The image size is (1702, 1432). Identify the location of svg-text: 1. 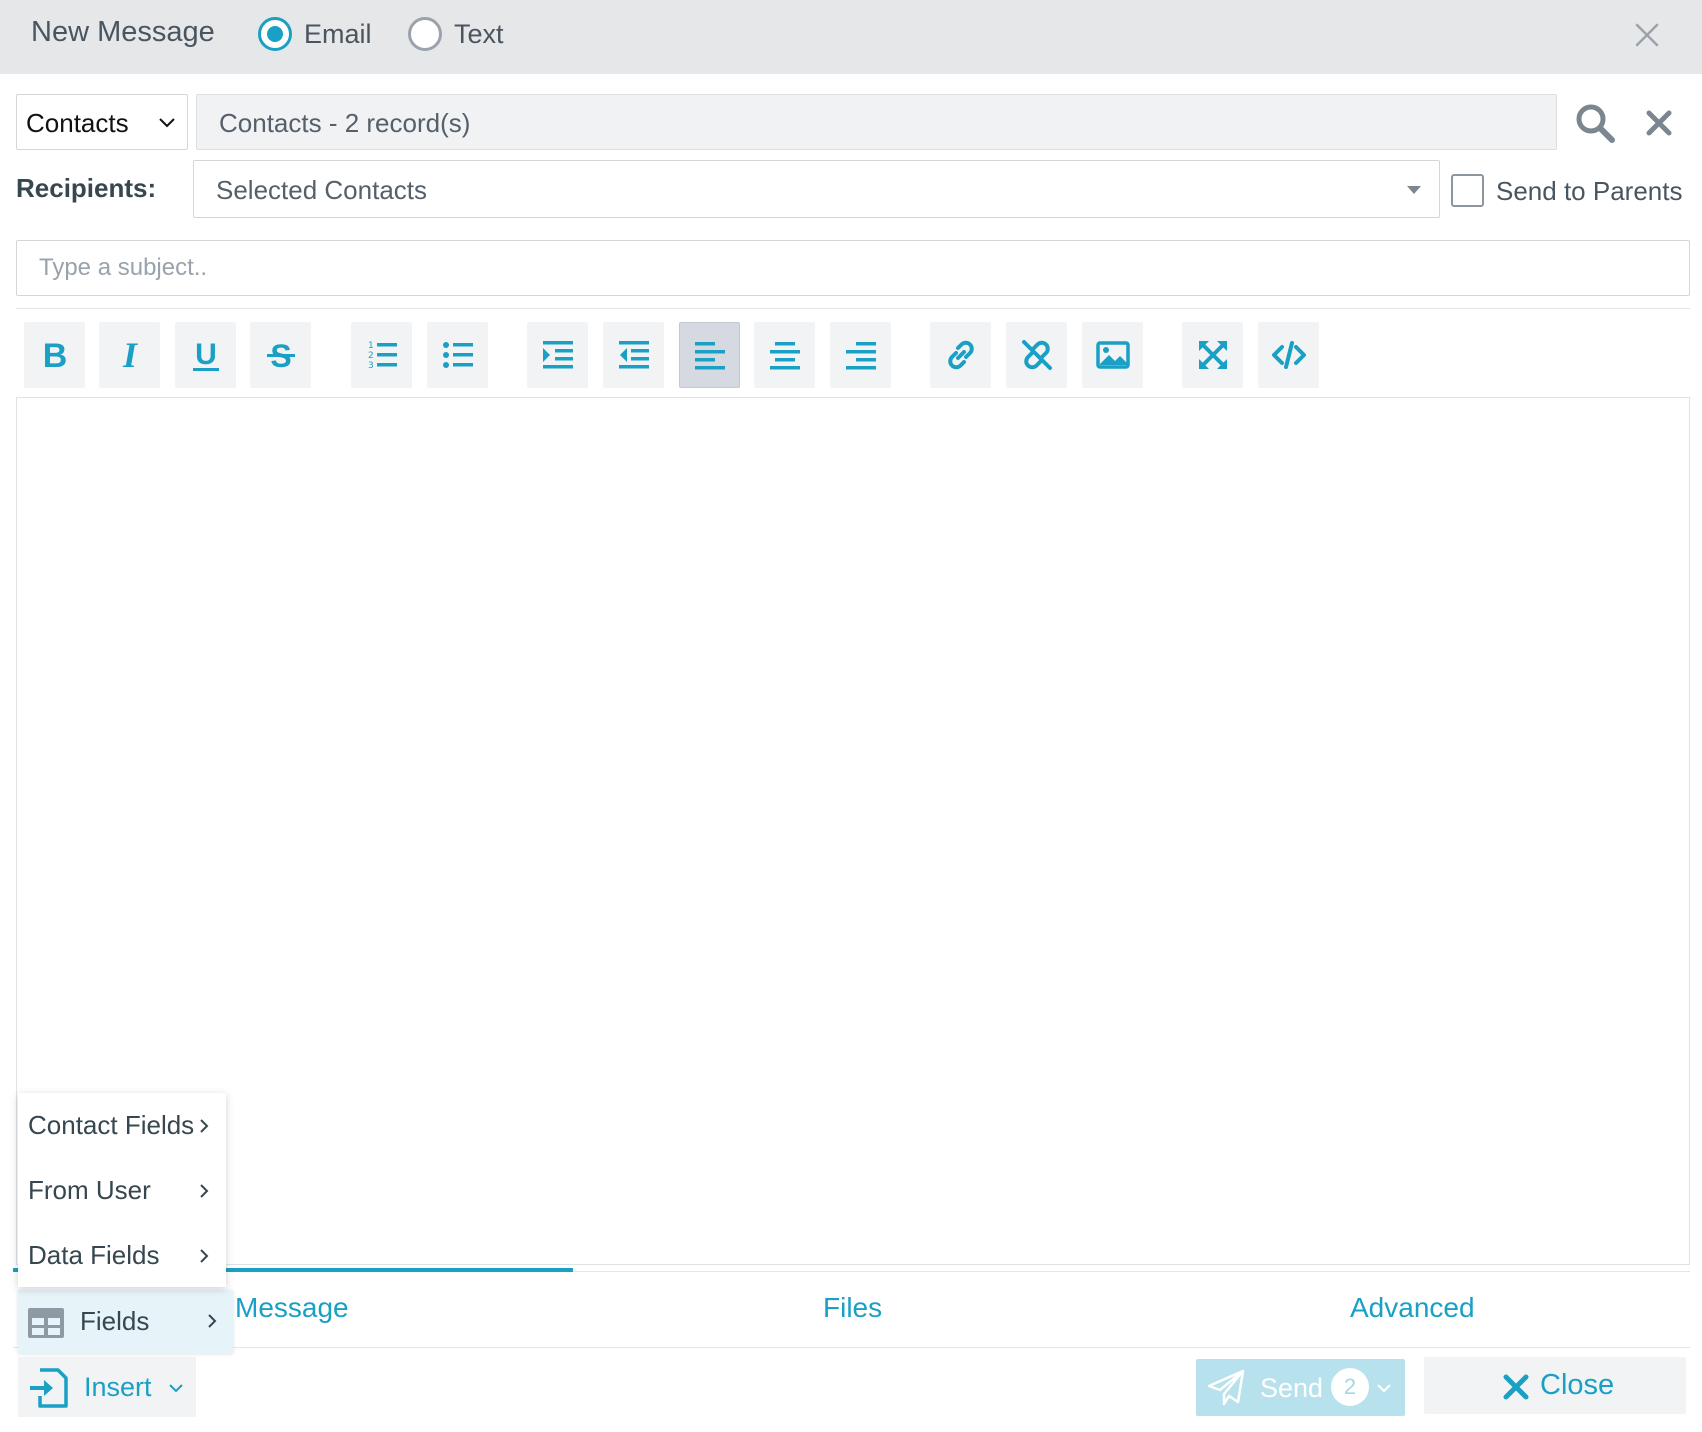
(371, 346).